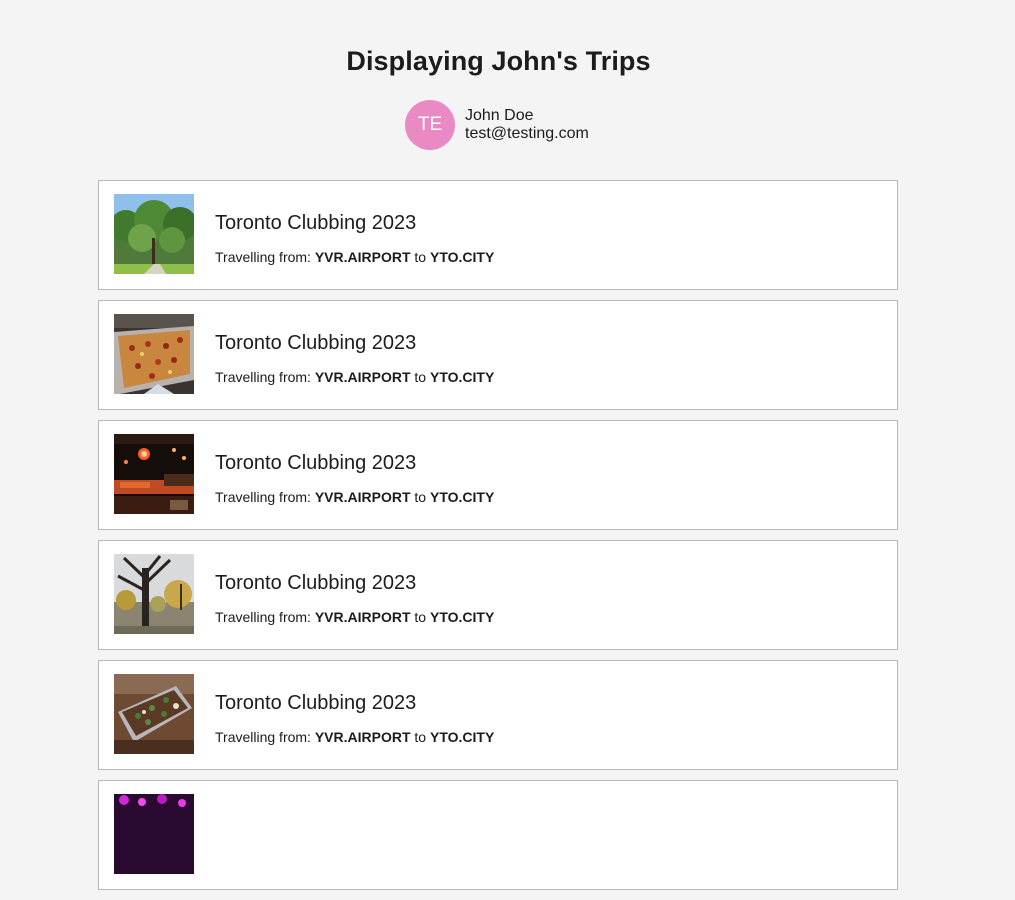 The height and width of the screenshot is (900, 1015). What do you see at coordinates (499, 115) in the screenshot?
I see `user-name: John Doe` at bounding box center [499, 115].